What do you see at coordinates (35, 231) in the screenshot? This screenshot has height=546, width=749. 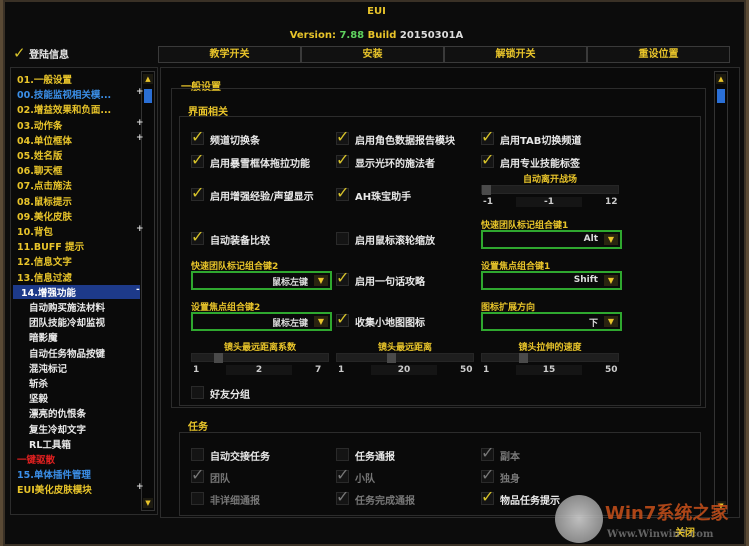 I see `sidebar-item: 10.背包` at bounding box center [35, 231].